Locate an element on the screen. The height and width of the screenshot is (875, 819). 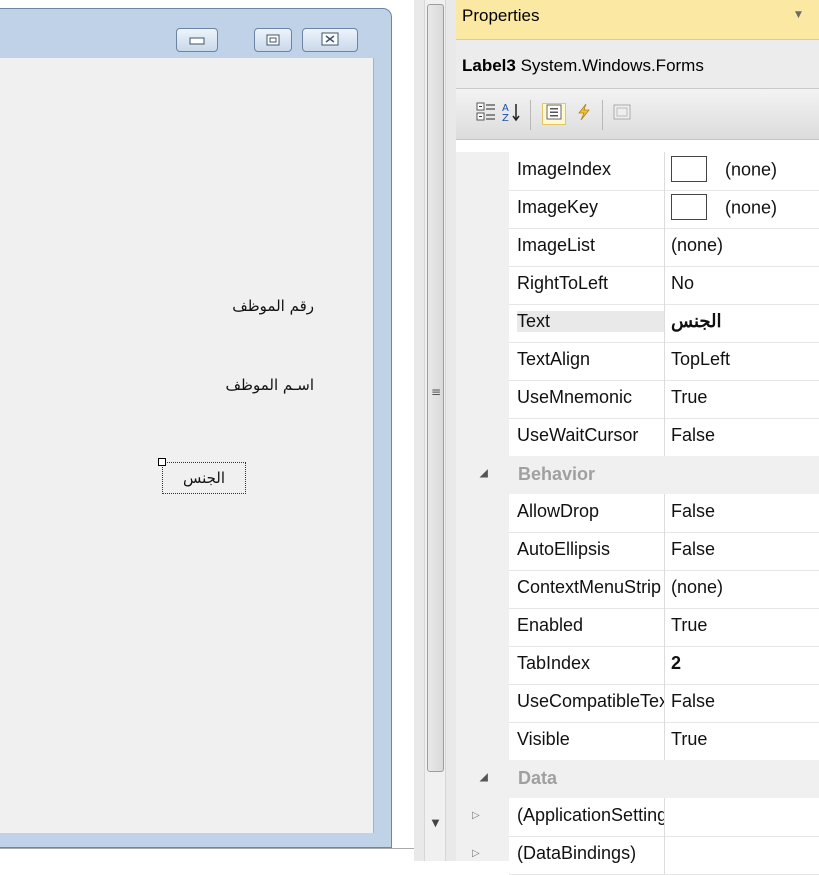
property-row-righttoleft: RightToLeft No is located at coordinates (664, 285).